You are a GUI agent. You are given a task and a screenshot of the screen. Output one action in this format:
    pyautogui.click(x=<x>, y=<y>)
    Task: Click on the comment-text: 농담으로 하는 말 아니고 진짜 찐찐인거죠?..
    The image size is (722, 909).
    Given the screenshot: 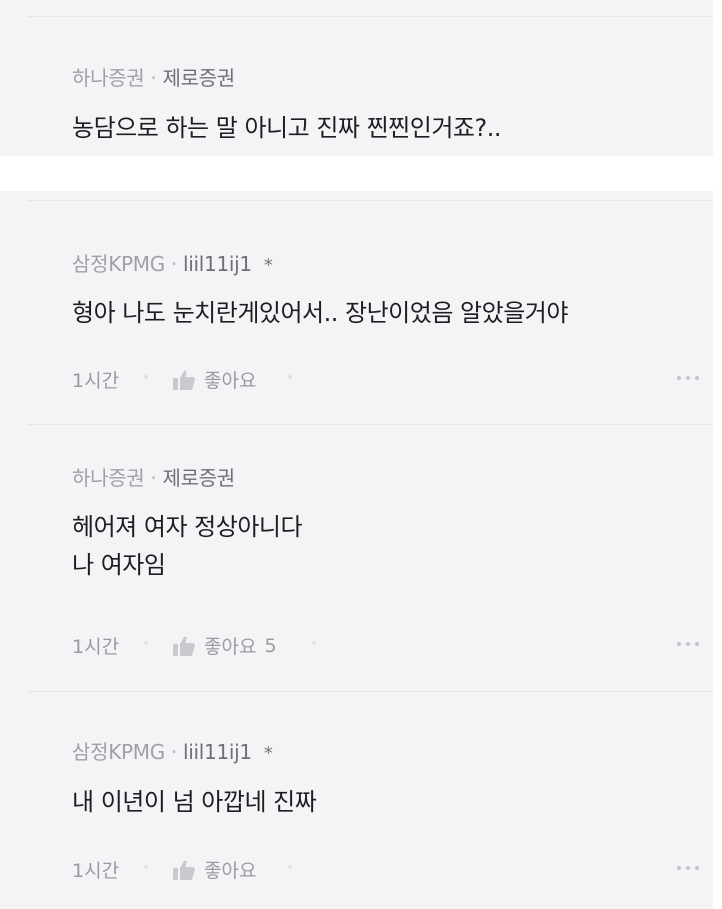 What is the action you would take?
    pyautogui.click(x=287, y=128)
    